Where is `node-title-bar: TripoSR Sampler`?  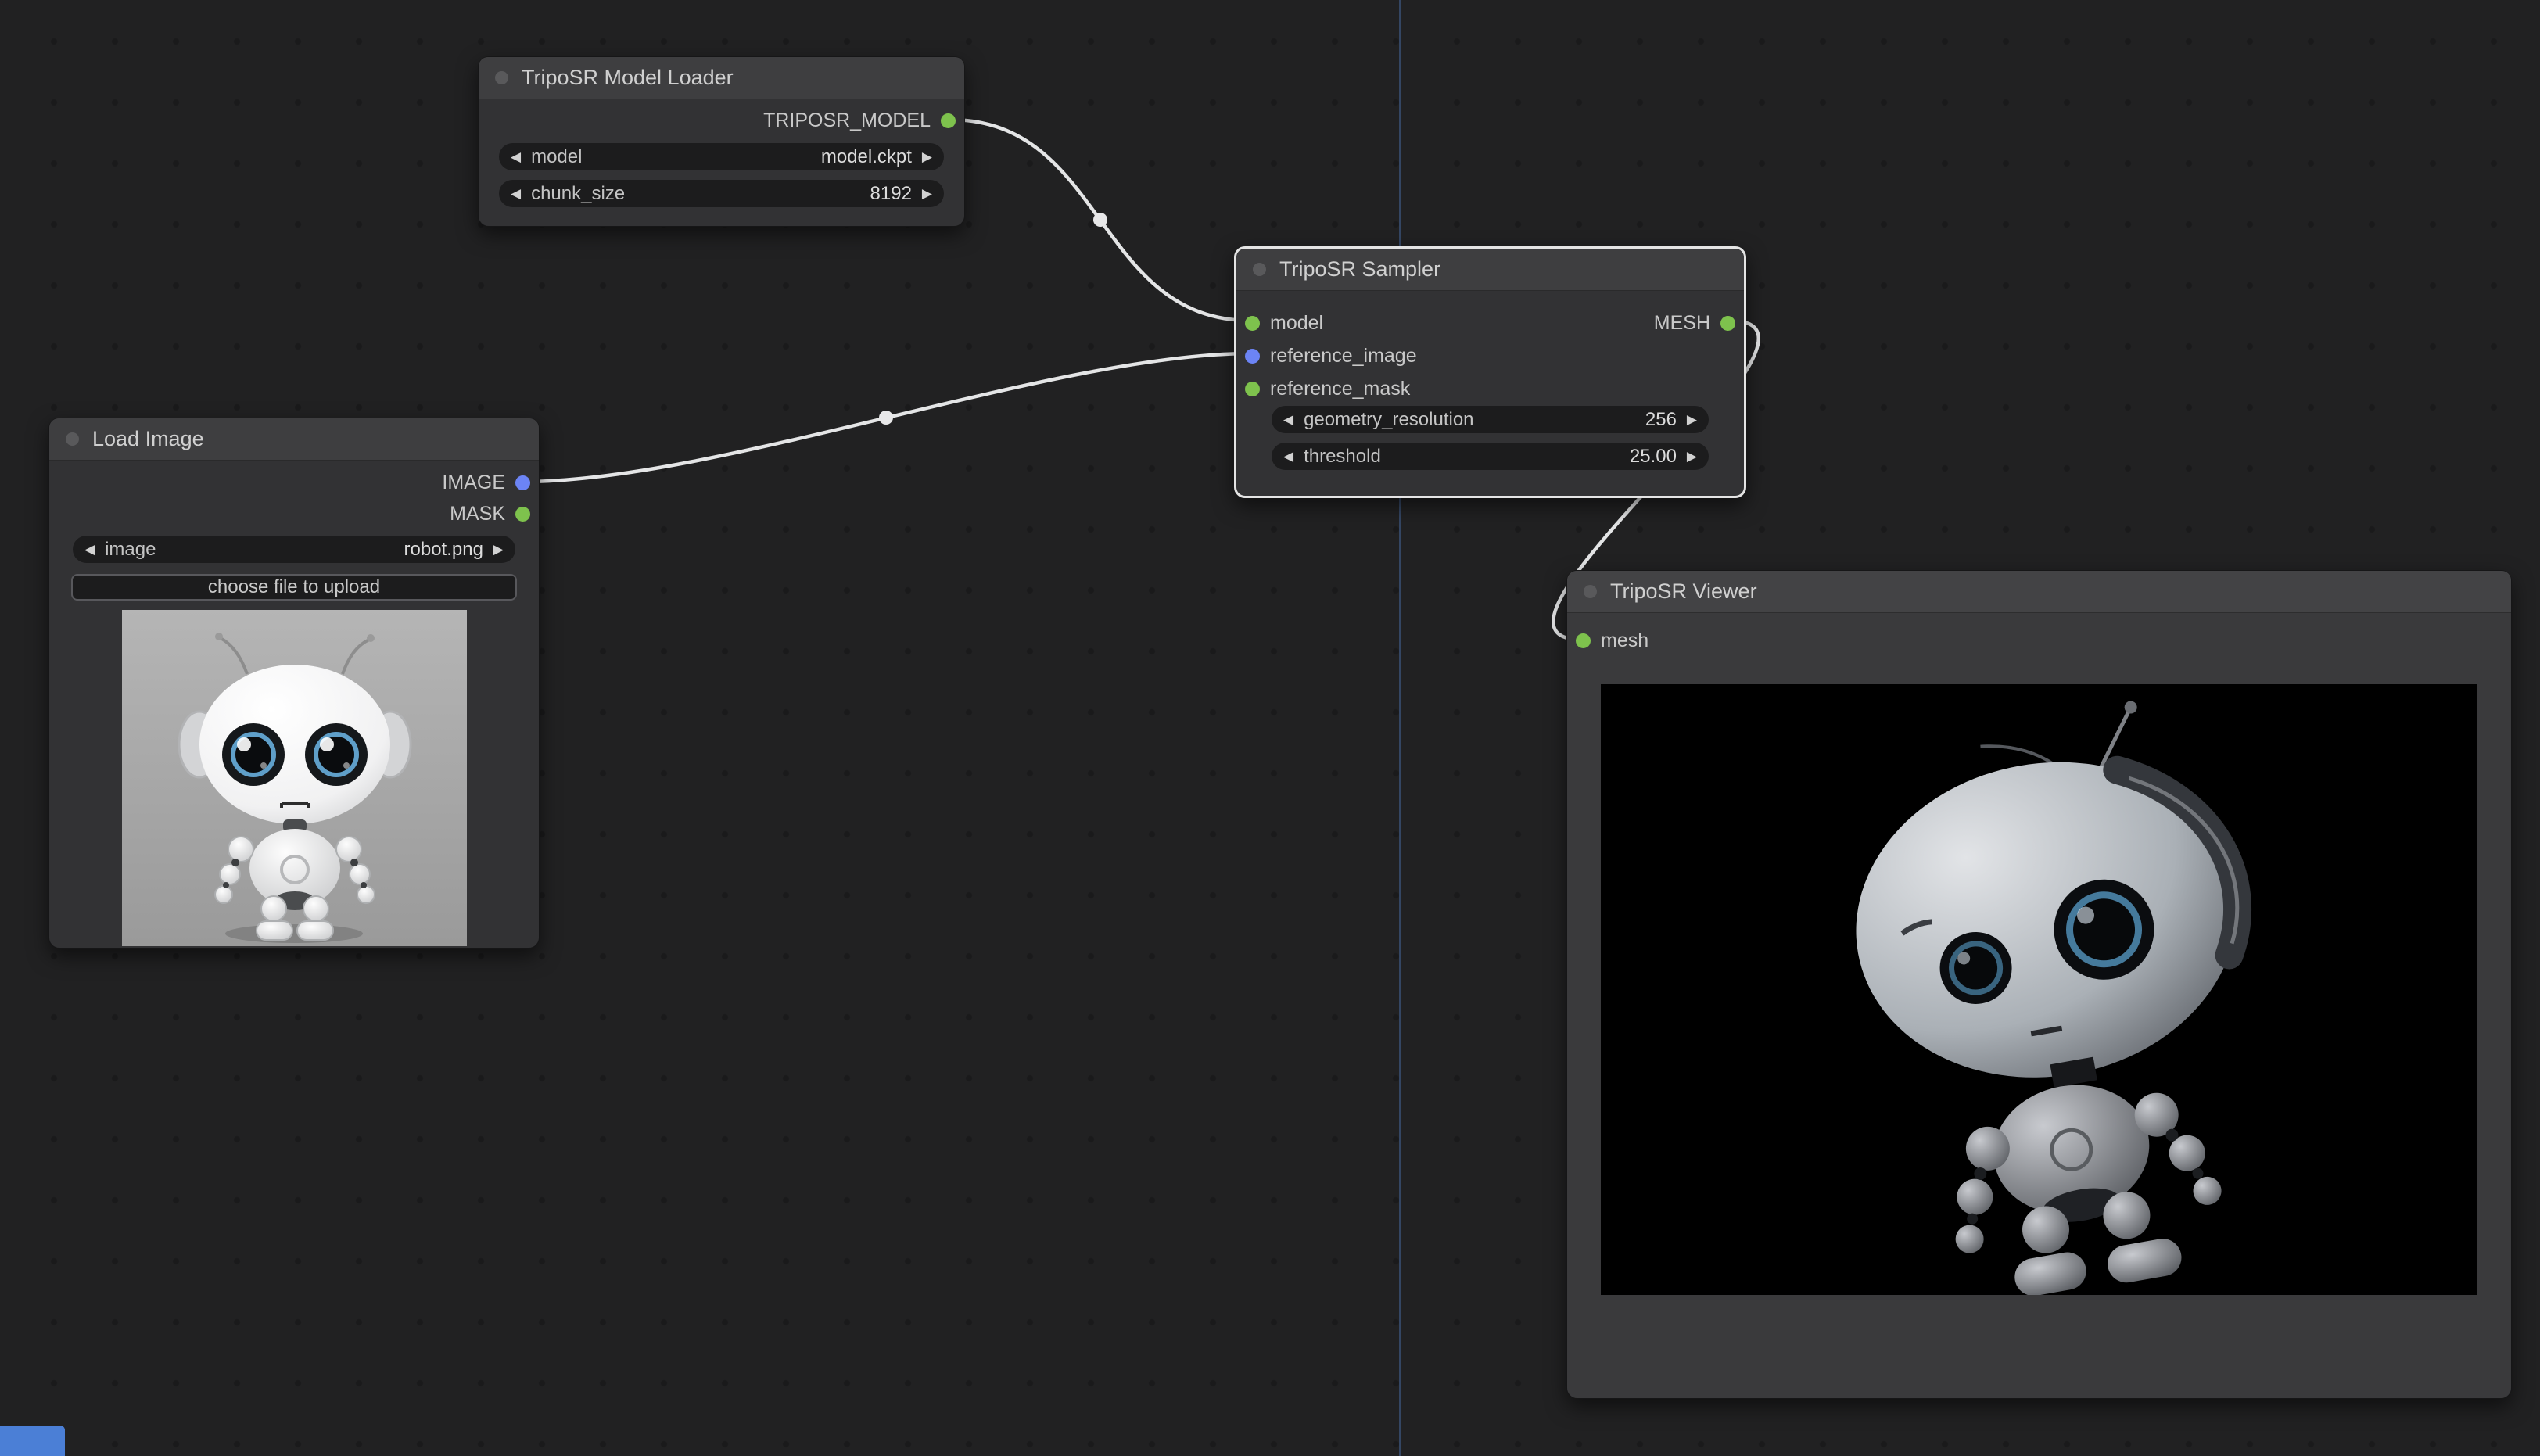 node-title-bar: TripoSR Sampler is located at coordinates (1490, 270).